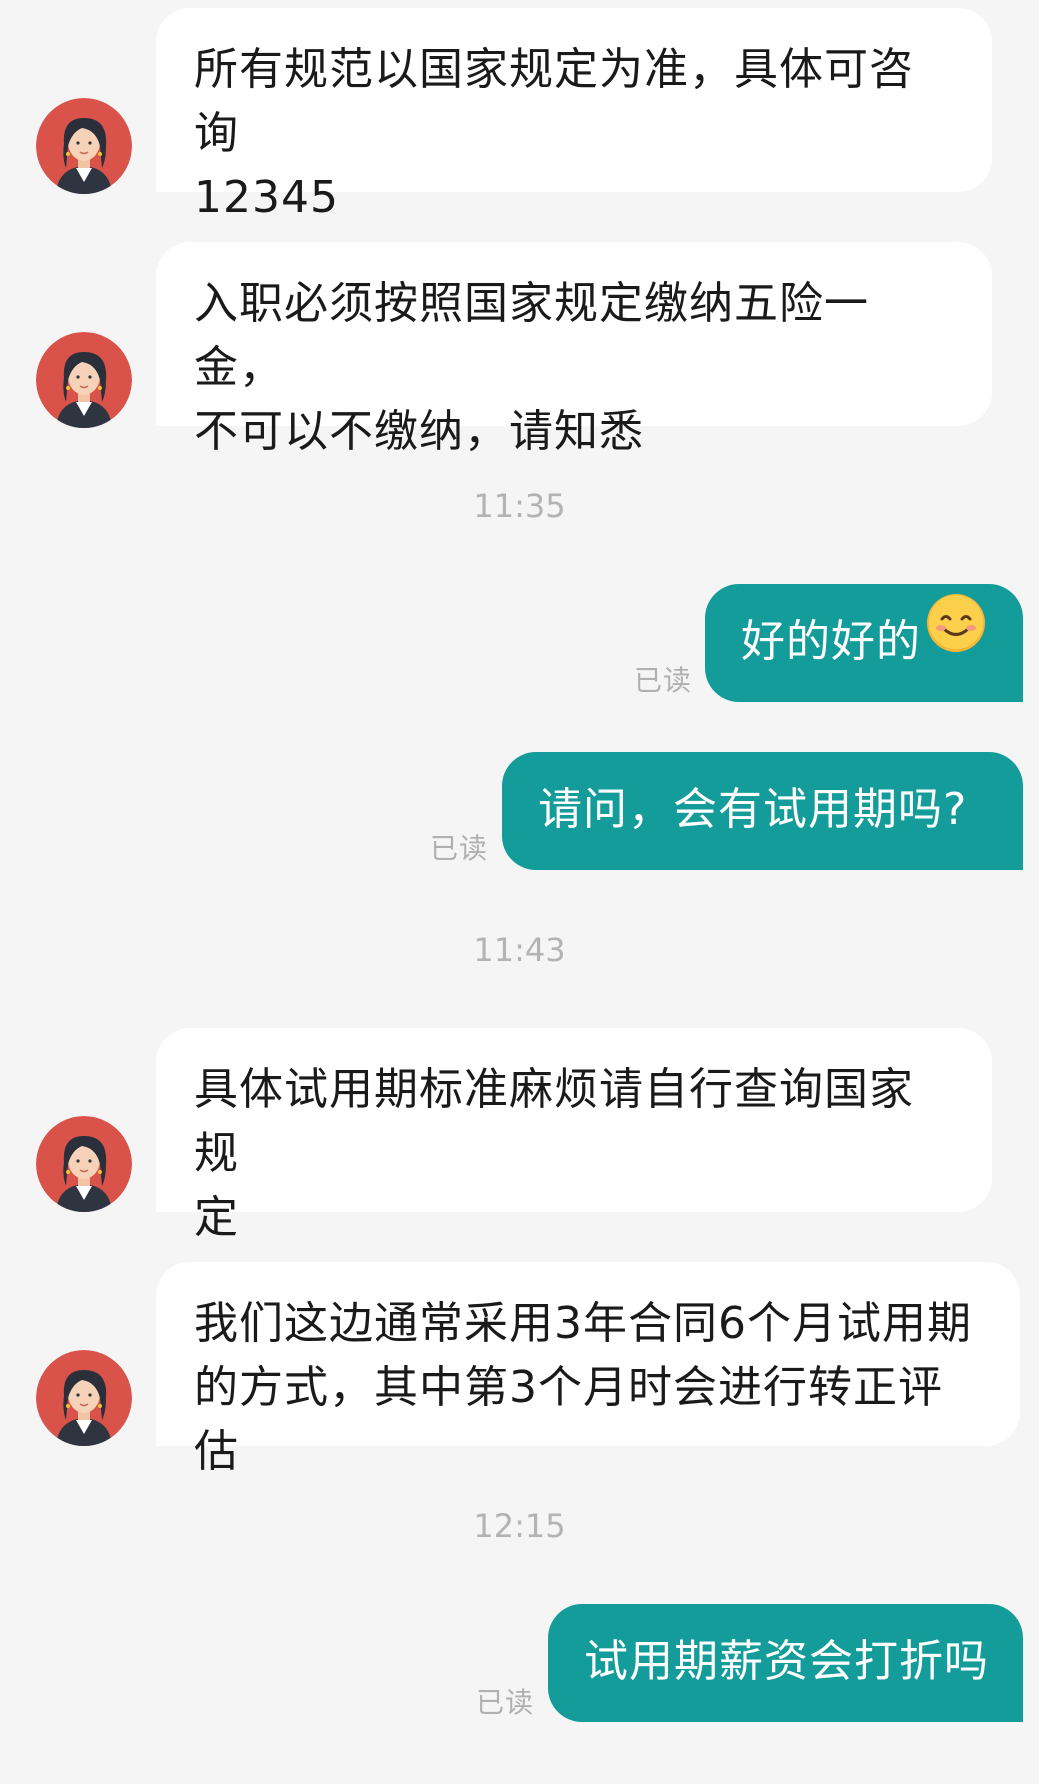  Describe the element at coordinates (831, 641) in the screenshot. I see `message-text: 好的好的` at that location.